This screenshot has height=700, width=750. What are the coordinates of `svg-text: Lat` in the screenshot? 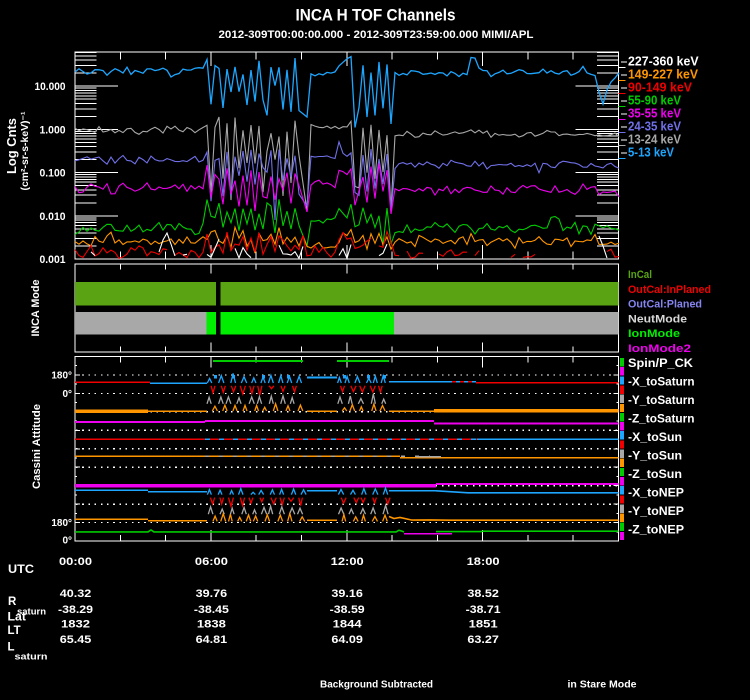 It's located at (17, 618).